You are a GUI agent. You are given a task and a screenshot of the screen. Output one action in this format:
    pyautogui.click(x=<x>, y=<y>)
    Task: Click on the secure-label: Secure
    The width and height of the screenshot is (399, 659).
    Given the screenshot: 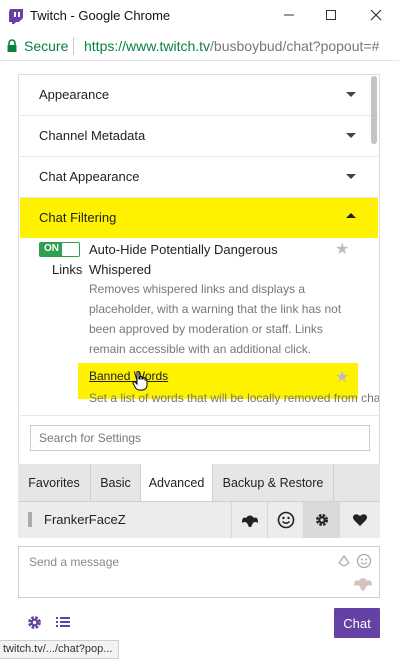 What is the action you would take?
    pyautogui.click(x=46, y=46)
    